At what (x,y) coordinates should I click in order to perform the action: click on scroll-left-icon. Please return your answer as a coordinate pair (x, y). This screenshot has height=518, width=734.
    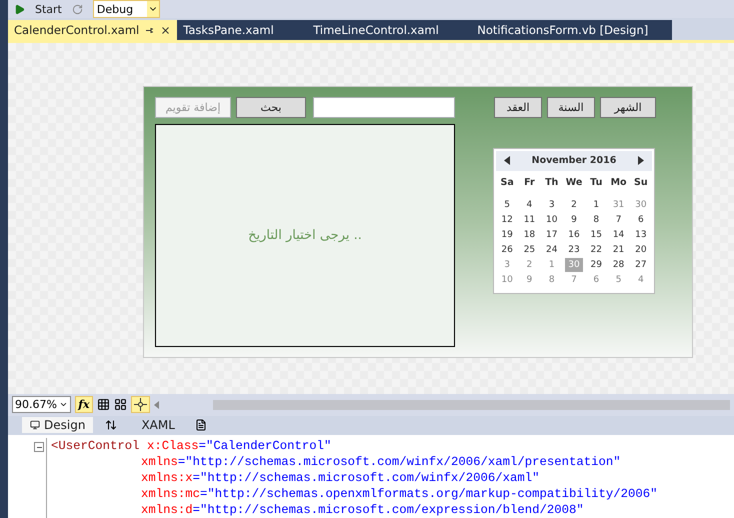
    Looking at the image, I should click on (156, 404).